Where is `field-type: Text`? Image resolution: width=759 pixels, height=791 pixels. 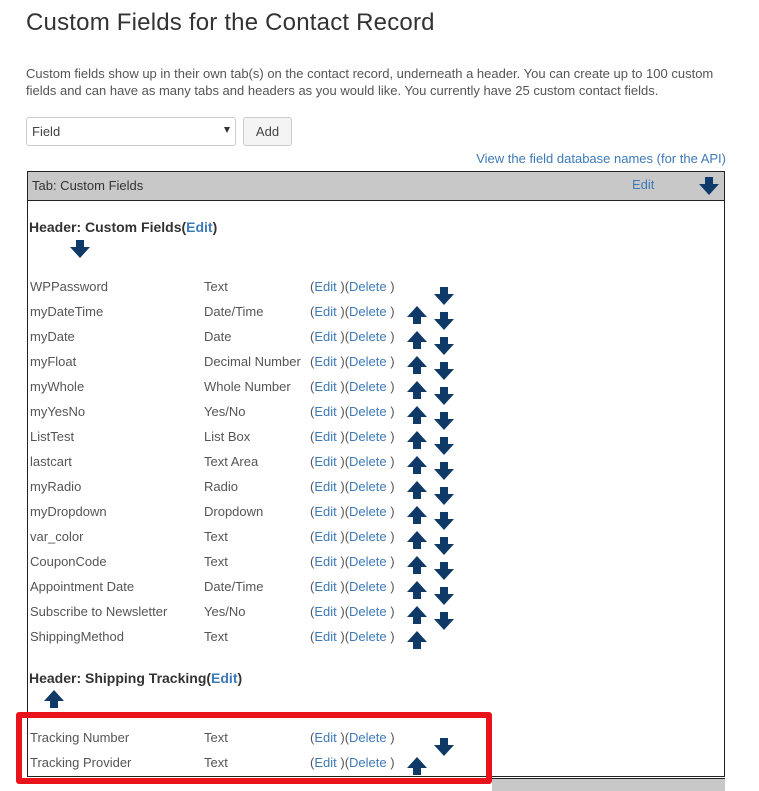
field-type: Text is located at coordinates (216, 762).